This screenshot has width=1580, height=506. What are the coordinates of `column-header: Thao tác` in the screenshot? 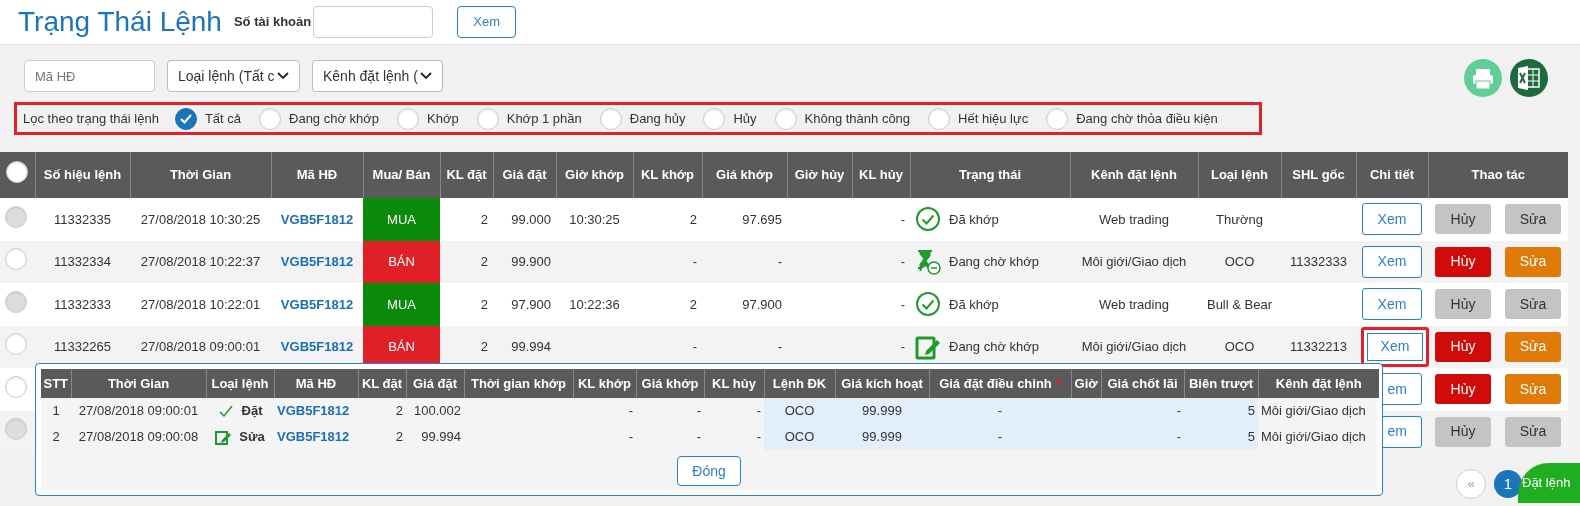 It's located at (1498, 175).